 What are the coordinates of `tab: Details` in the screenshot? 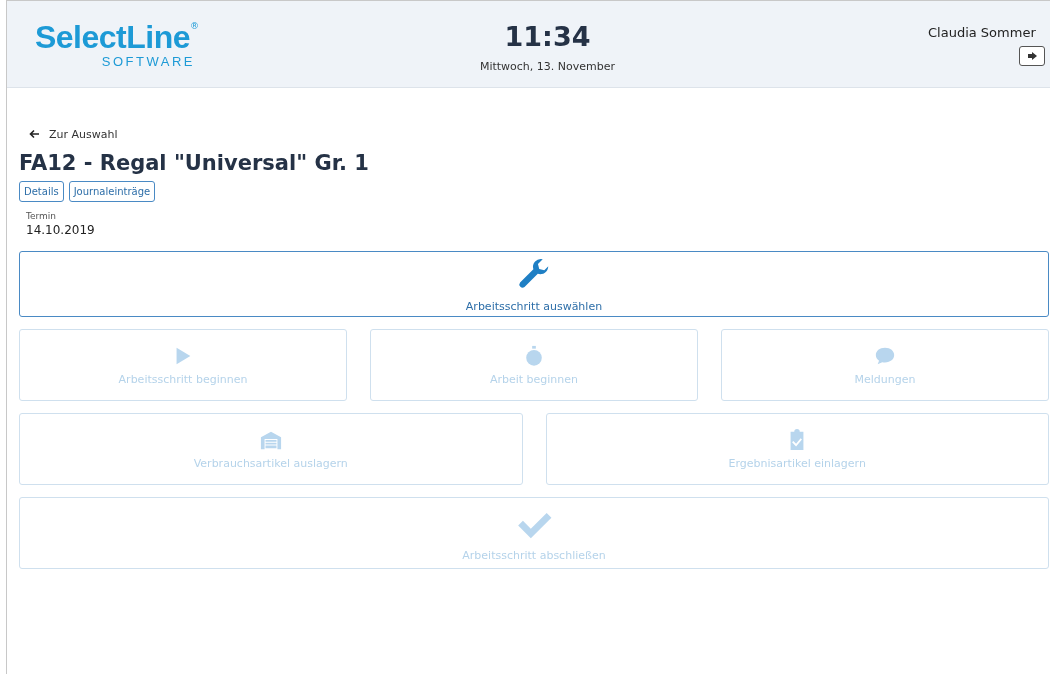 It's located at (41, 191).